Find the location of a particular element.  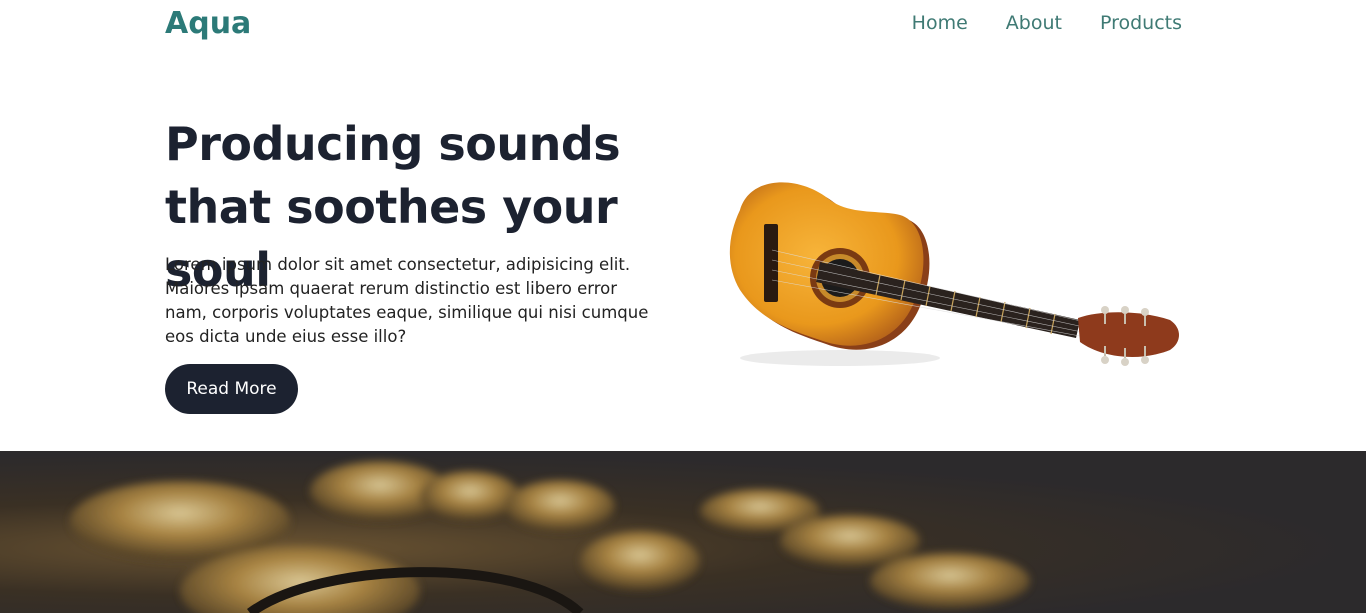

acoustic-guitar-image is located at coordinates (954, 274).